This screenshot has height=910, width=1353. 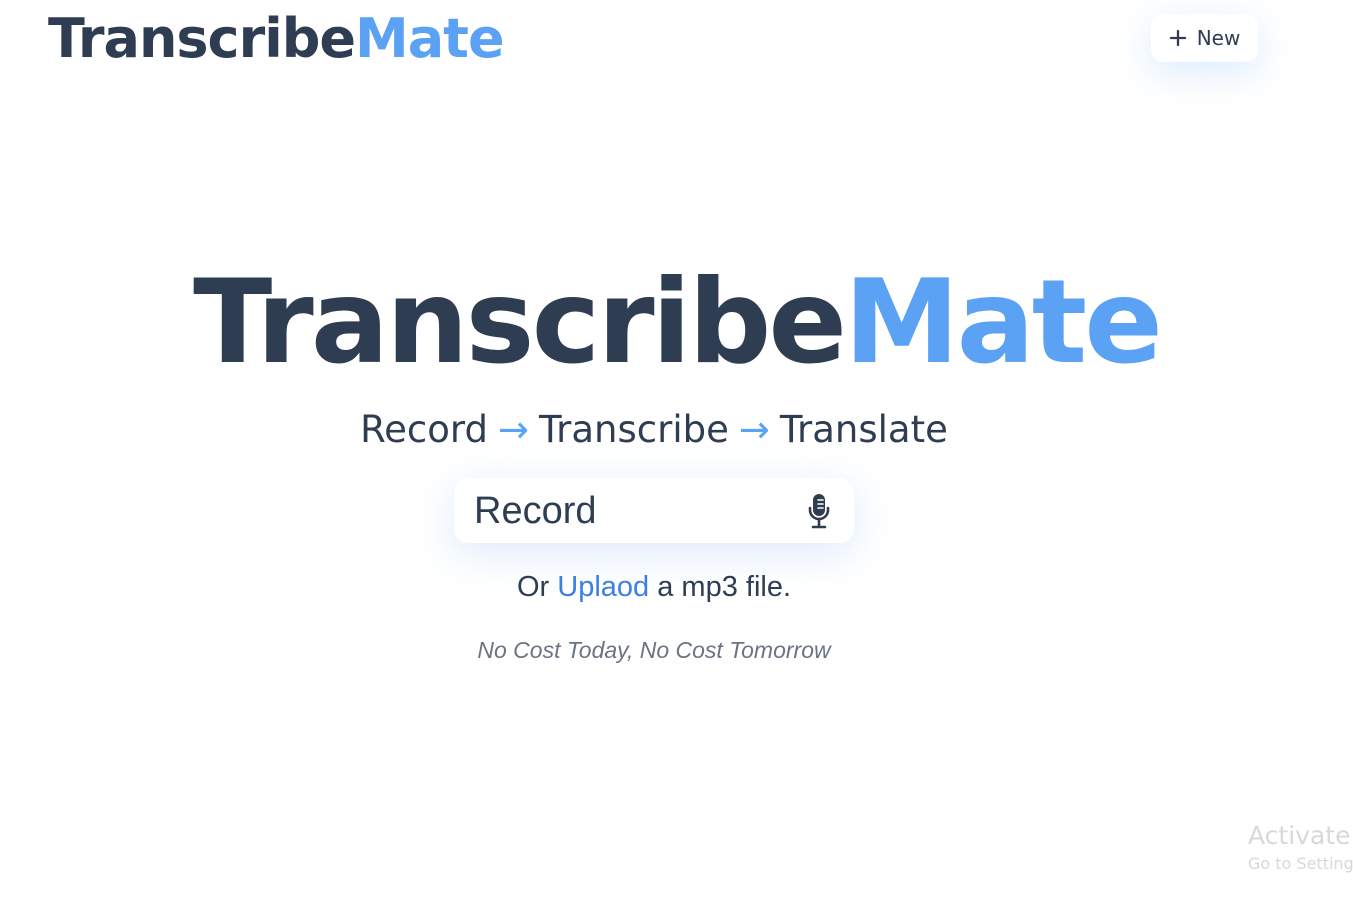 What do you see at coordinates (202, 38) in the screenshot?
I see `logo-prefix: Transcribe` at bounding box center [202, 38].